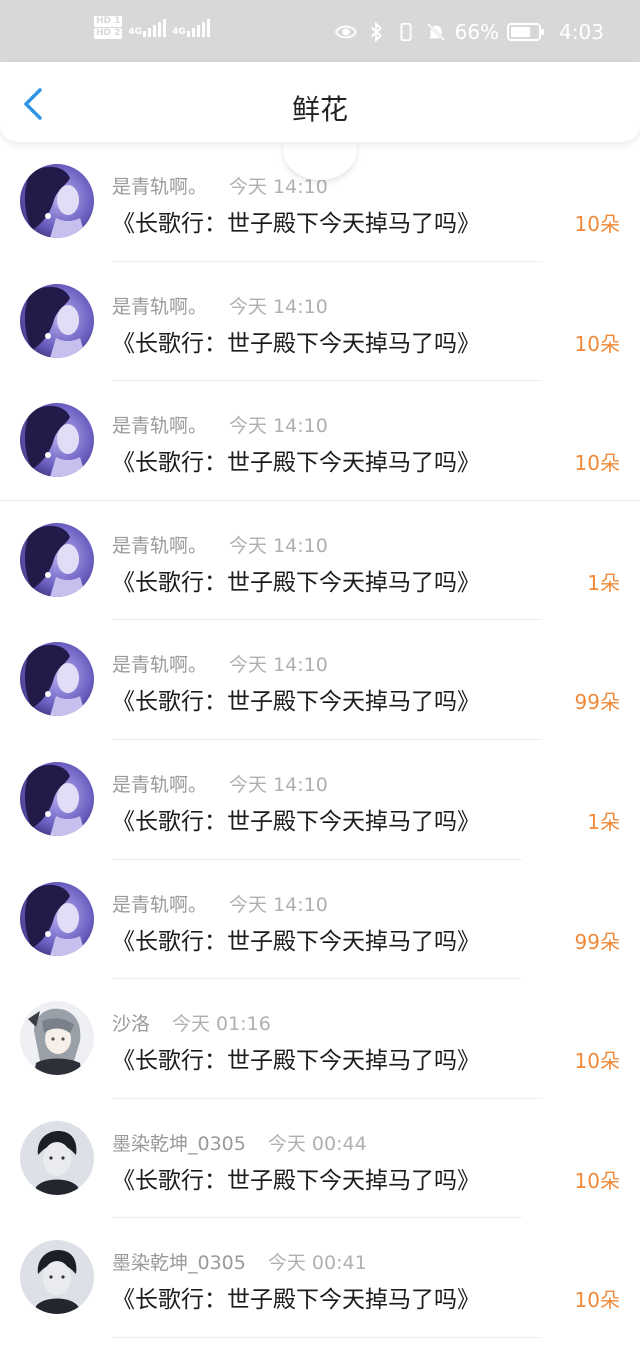 The height and width of the screenshot is (1369, 640). What do you see at coordinates (320, 1159) in the screenshot?
I see `list-item: 墨染乾坤_0305 今天 00:44 《长歌行：世子殿下今天掉马了吗》 10朵` at bounding box center [320, 1159].